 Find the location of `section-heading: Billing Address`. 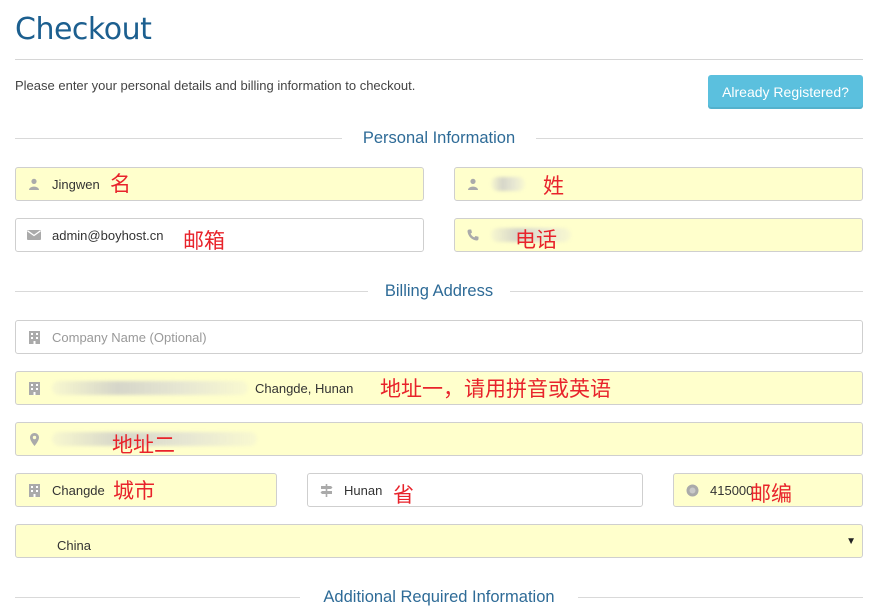

section-heading: Billing Address is located at coordinates (439, 291).